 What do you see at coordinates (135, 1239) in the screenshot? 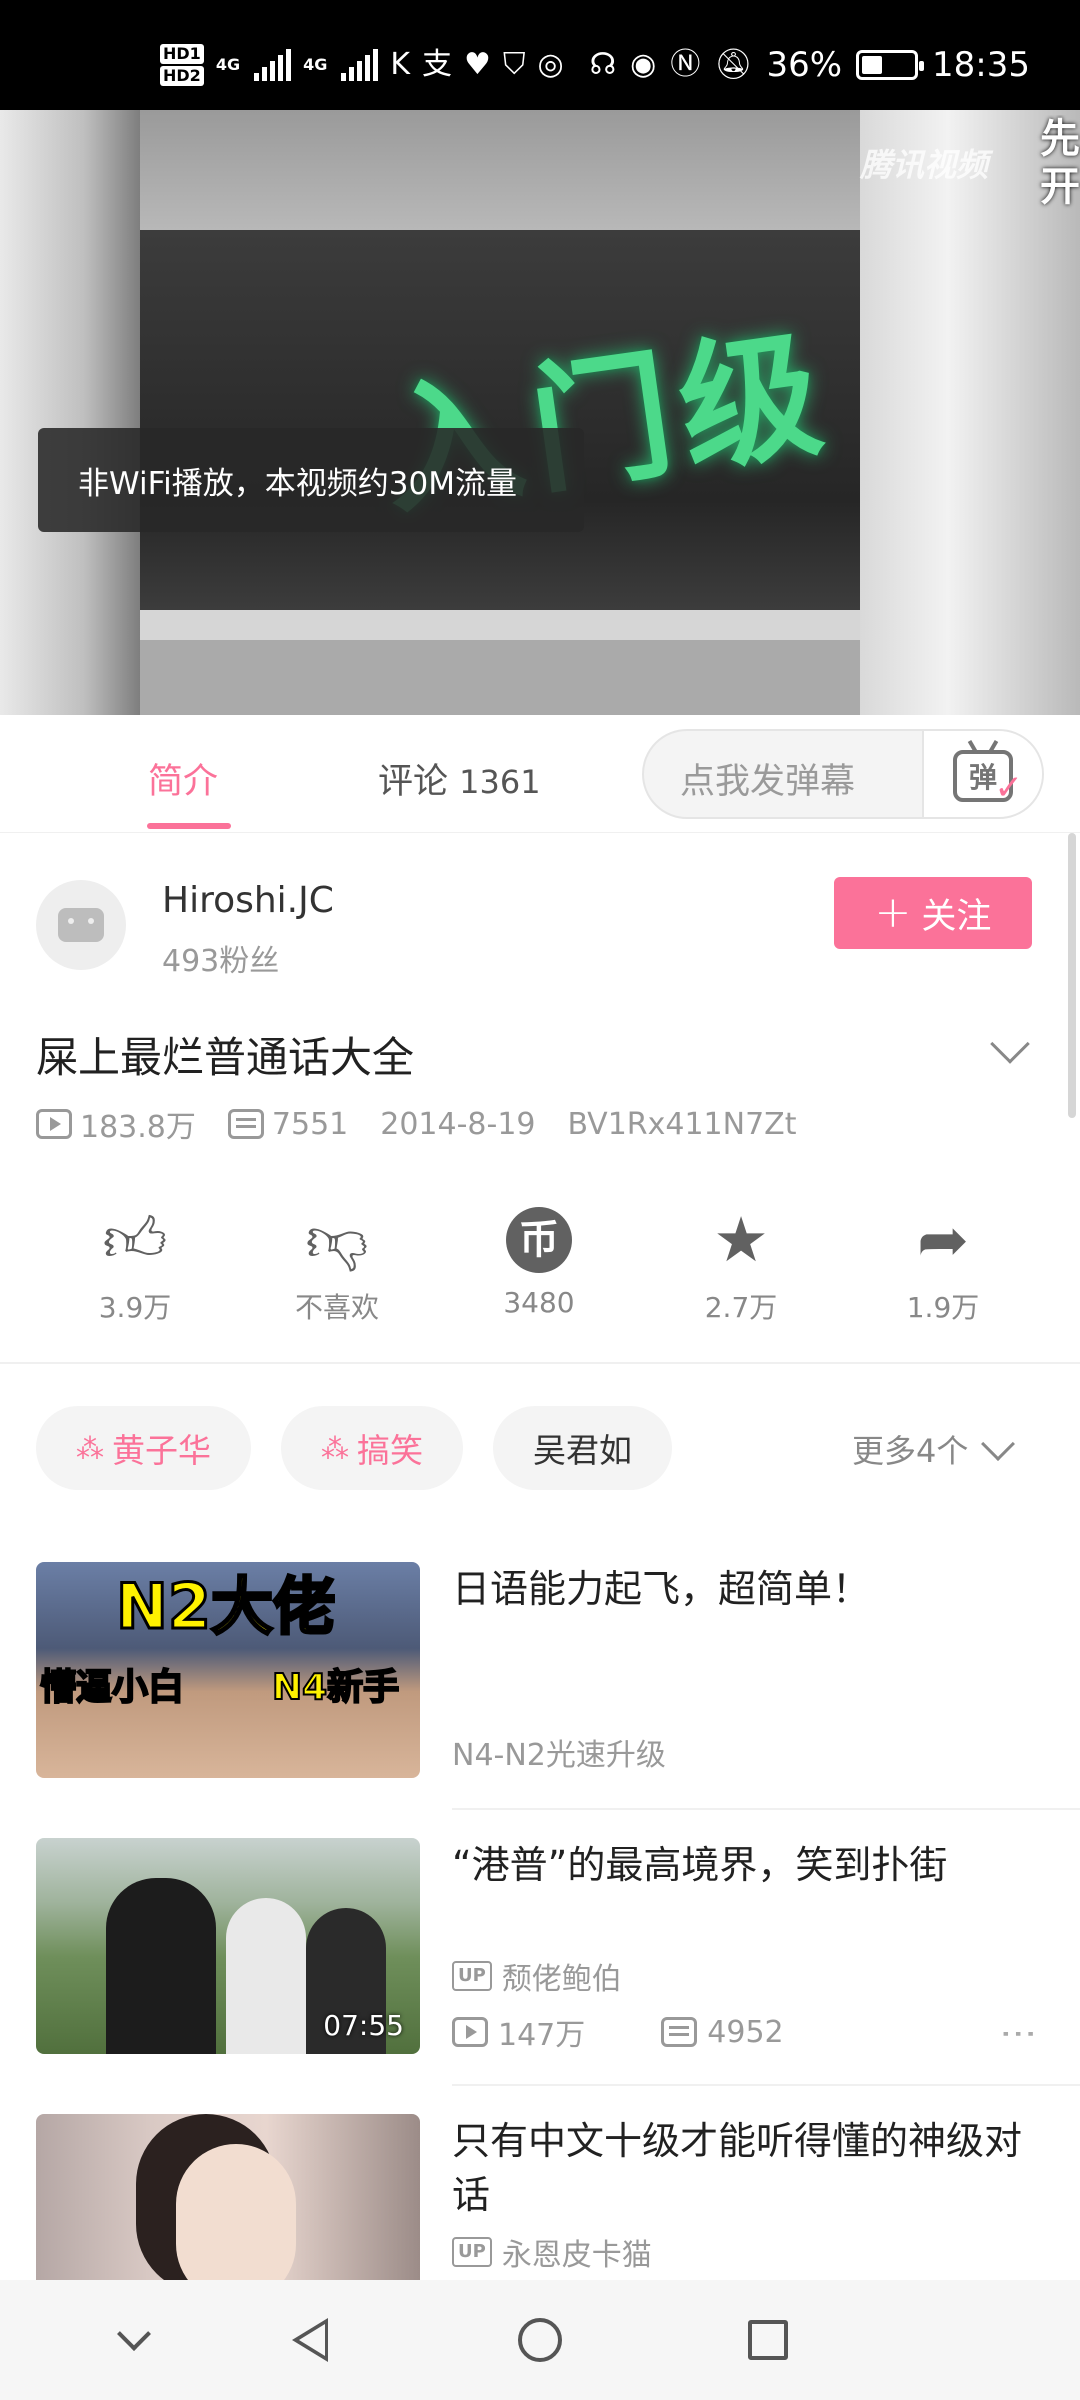
I see `thumbs-up-icon: 👍︎` at bounding box center [135, 1239].